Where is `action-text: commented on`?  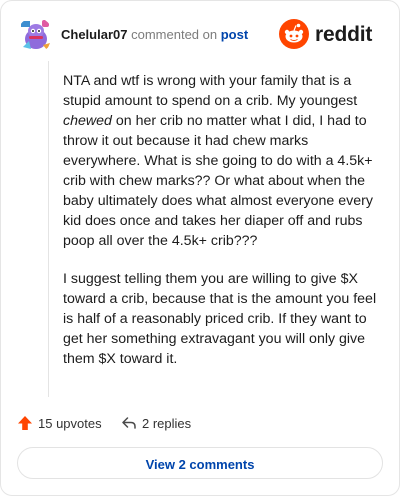
action-text: commented on is located at coordinates (174, 34).